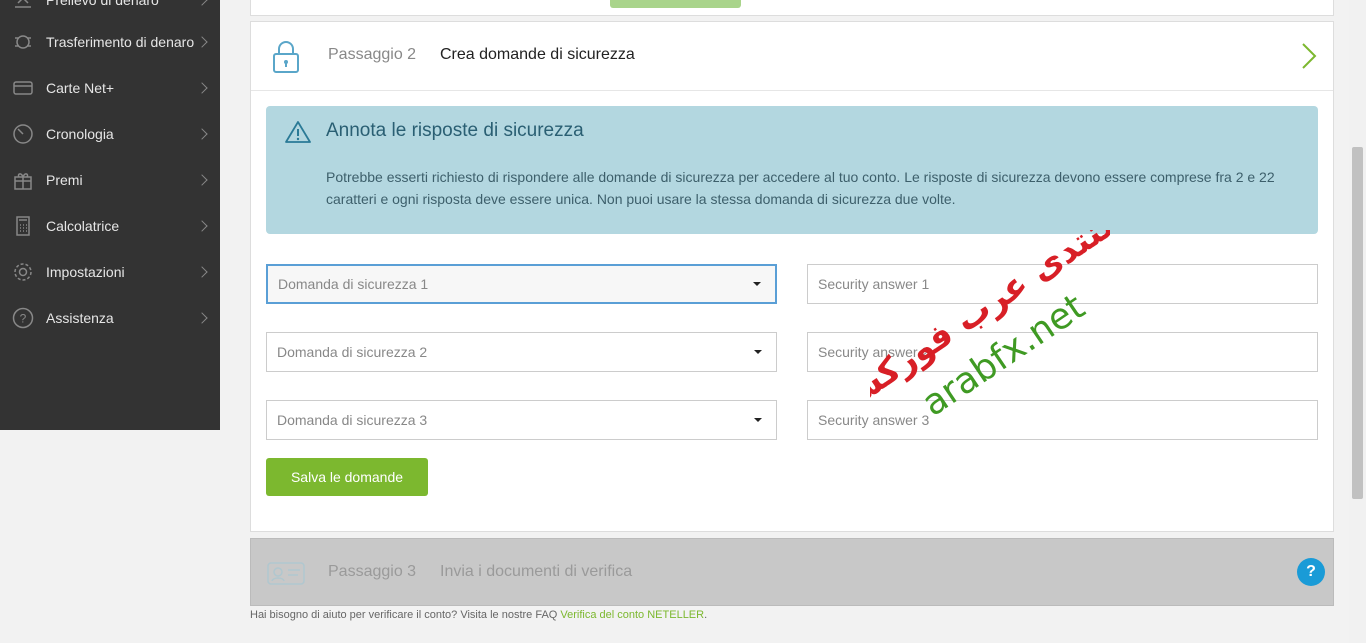  Describe the element at coordinates (1062, 420) in the screenshot. I see `security-answer-3-input` at that location.